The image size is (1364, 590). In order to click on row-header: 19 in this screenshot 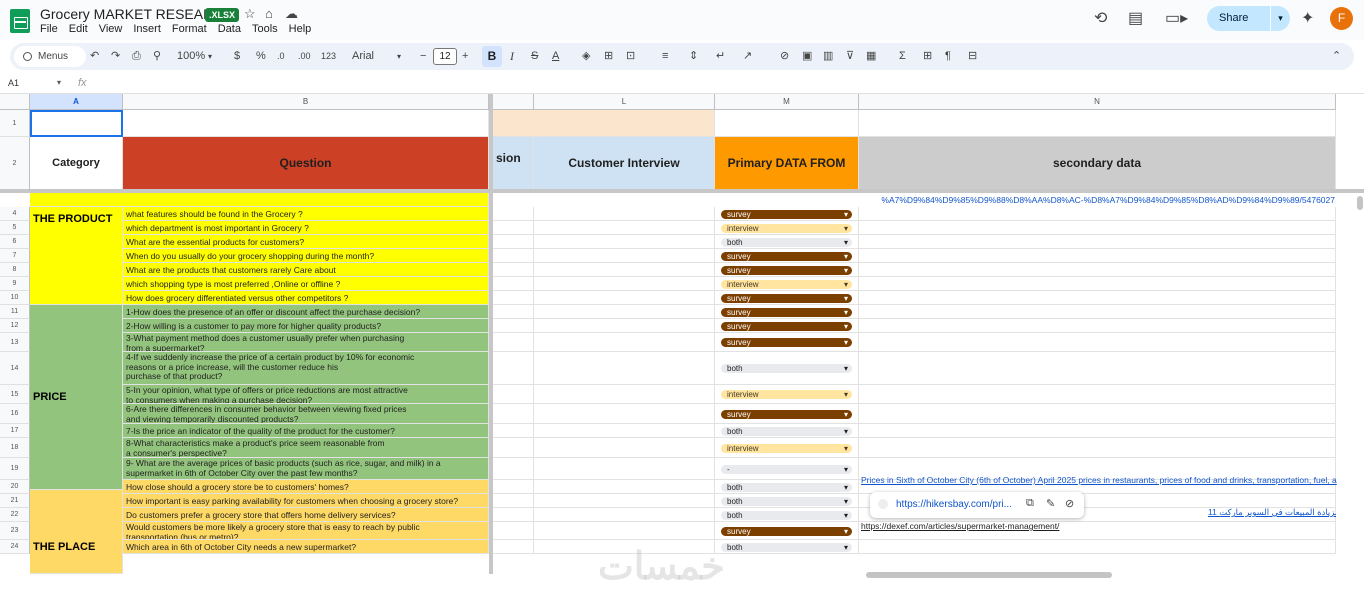, I will do `click(15, 469)`.